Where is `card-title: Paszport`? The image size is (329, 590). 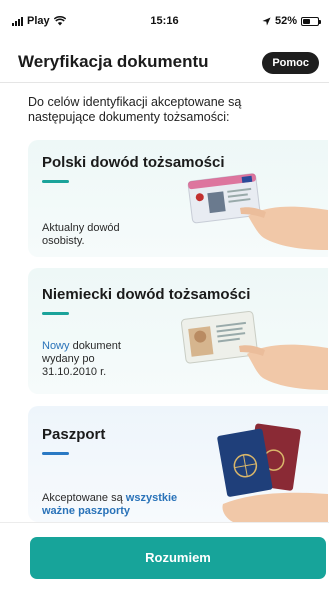
card-title: Paszport is located at coordinates (74, 434).